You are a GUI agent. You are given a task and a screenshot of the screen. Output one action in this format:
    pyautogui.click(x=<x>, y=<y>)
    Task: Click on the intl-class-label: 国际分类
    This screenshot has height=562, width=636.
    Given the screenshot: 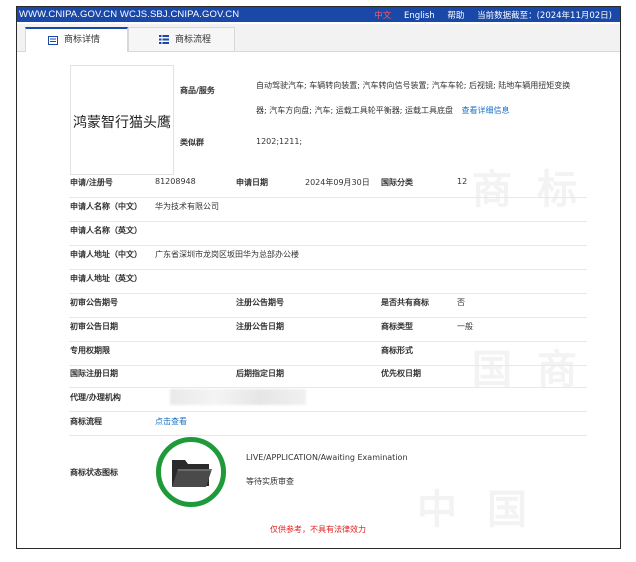 What is the action you would take?
    pyautogui.click(x=397, y=182)
    